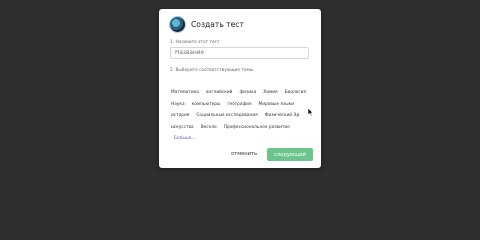  Describe the element at coordinates (295, 92) in the screenshot. I see `topic-tag: Биология` at that location.